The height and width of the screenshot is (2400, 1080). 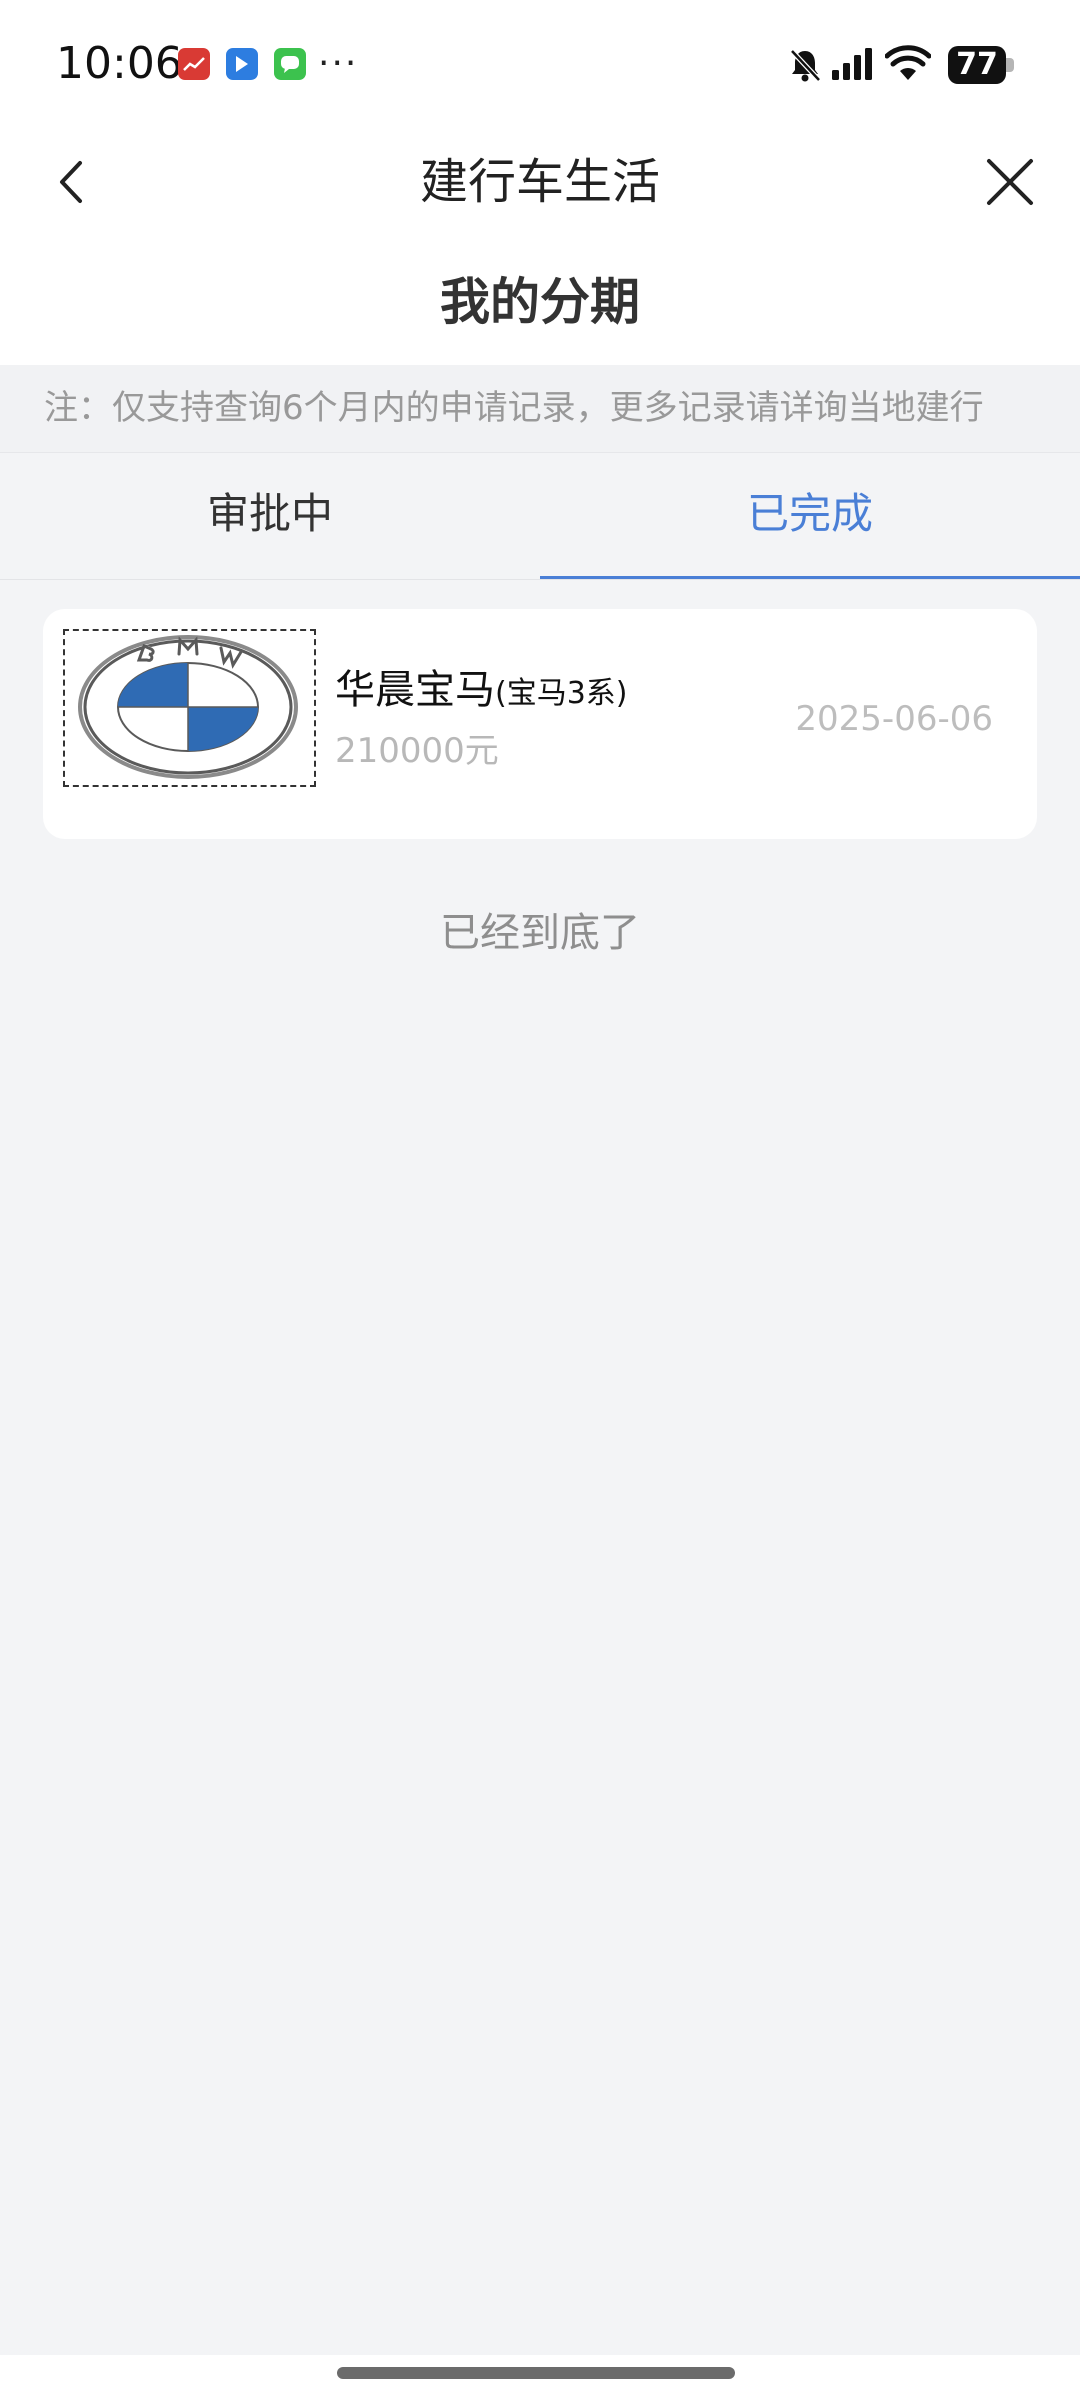 I want to click on notice-text: 注：仅支持查询6个月内的申请记录，更多记录请详询当地建行, so click(x=514, y=408).